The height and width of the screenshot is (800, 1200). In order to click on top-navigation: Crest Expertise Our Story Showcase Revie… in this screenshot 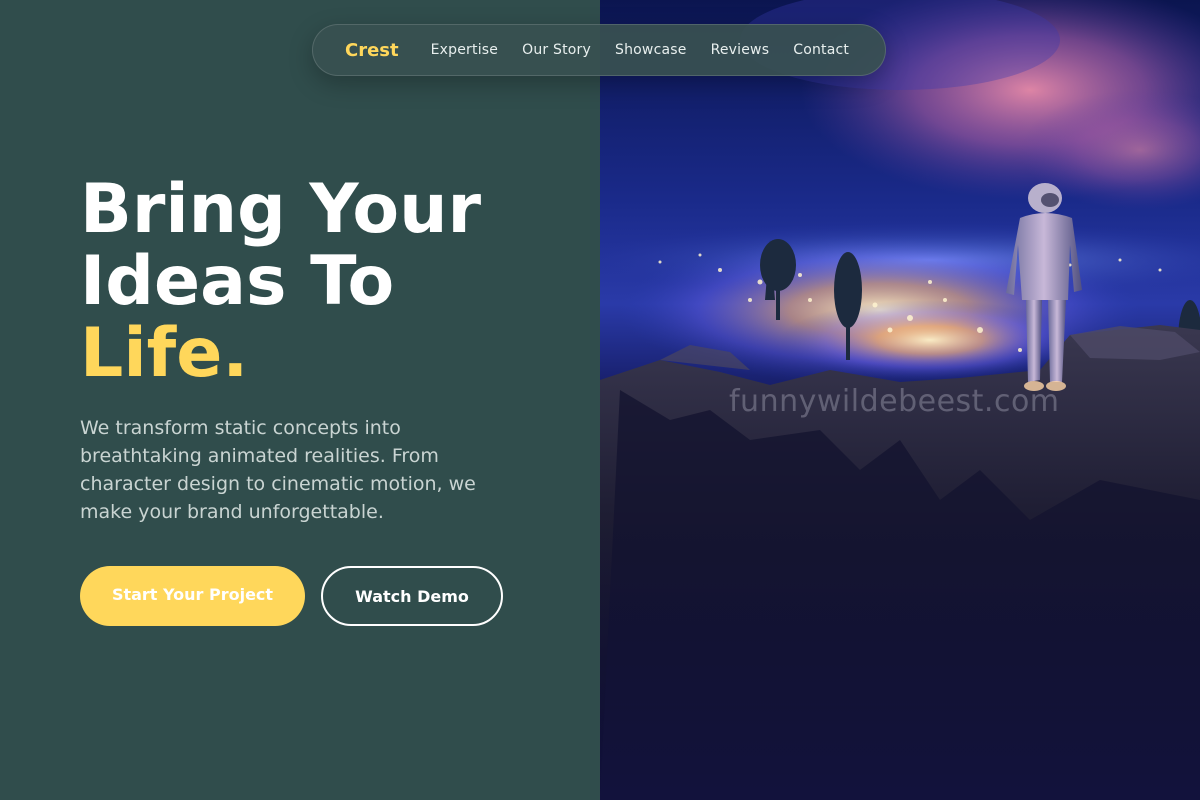, I will do `click(599, 50)`.